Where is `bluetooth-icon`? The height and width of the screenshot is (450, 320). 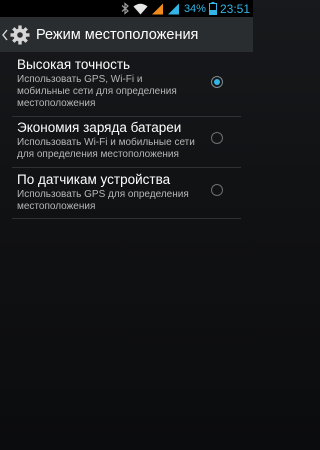
bluetooth-icon is located at coordinates (125, 8).